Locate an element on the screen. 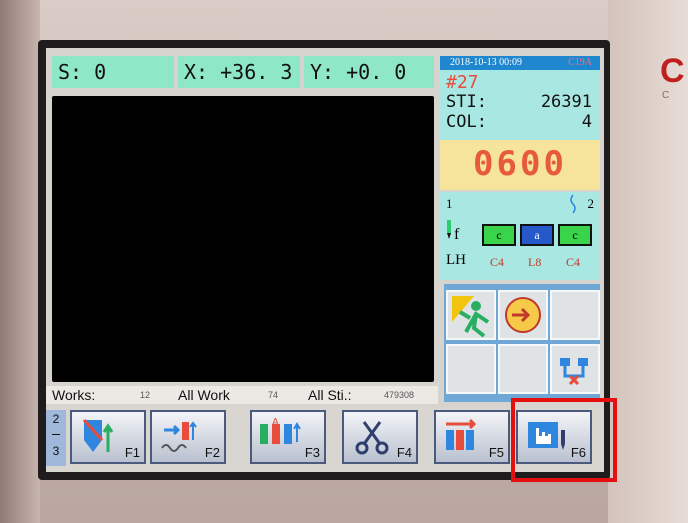  needle-right-num: 2 is located at coordinates (591, 203).